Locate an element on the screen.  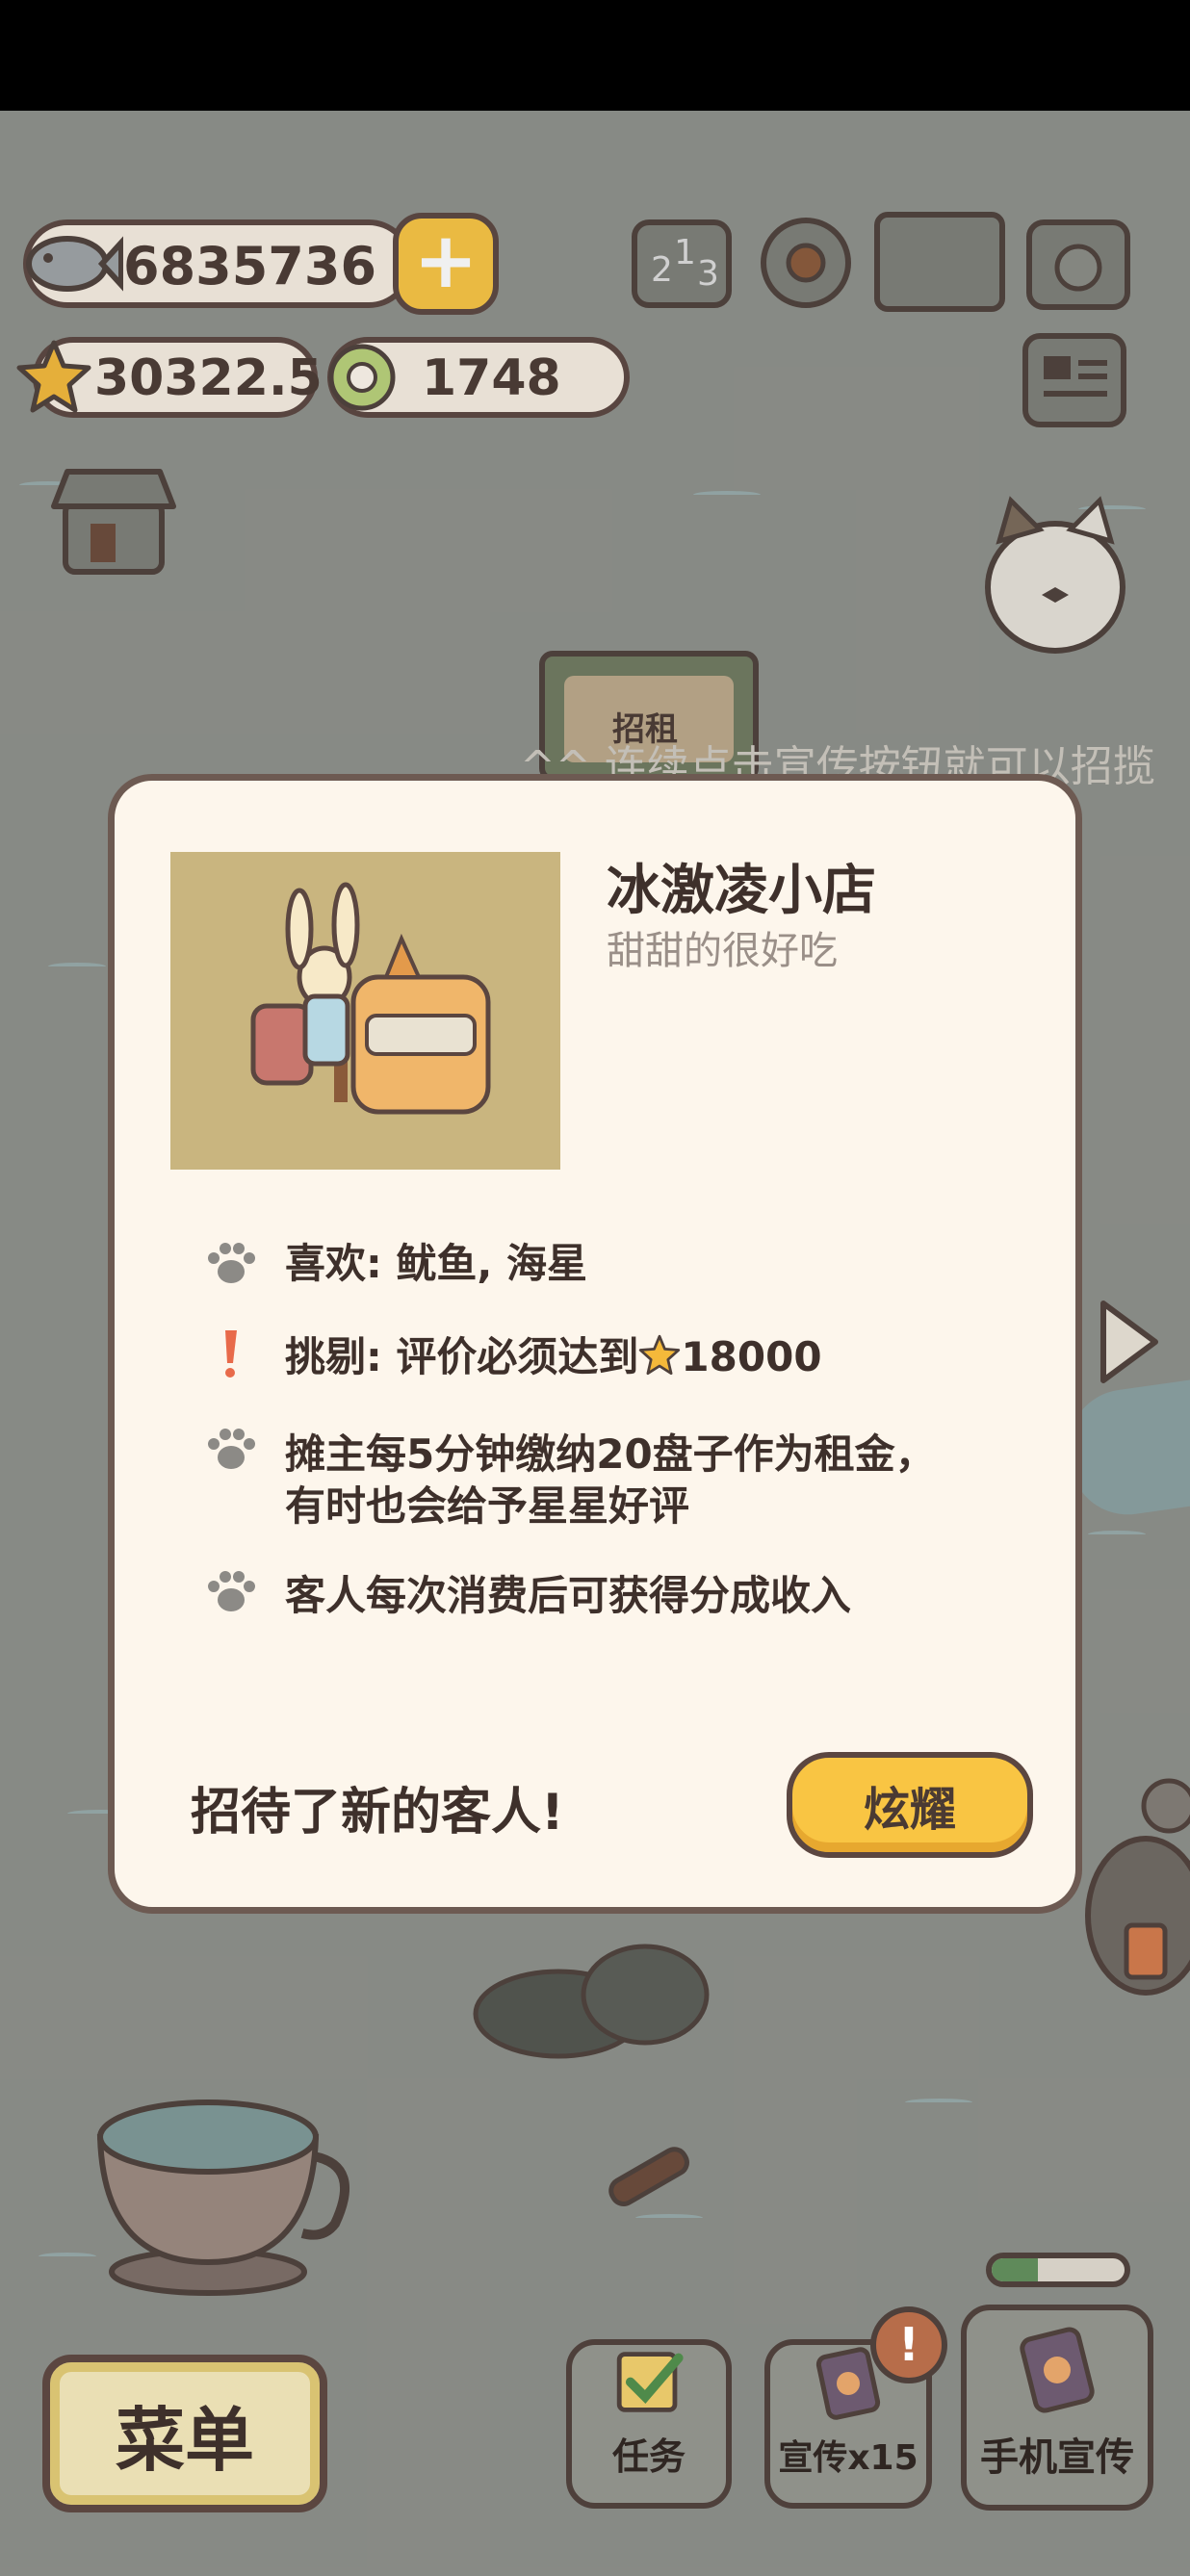
mouse-character is located at coordinates (1130, 1887).